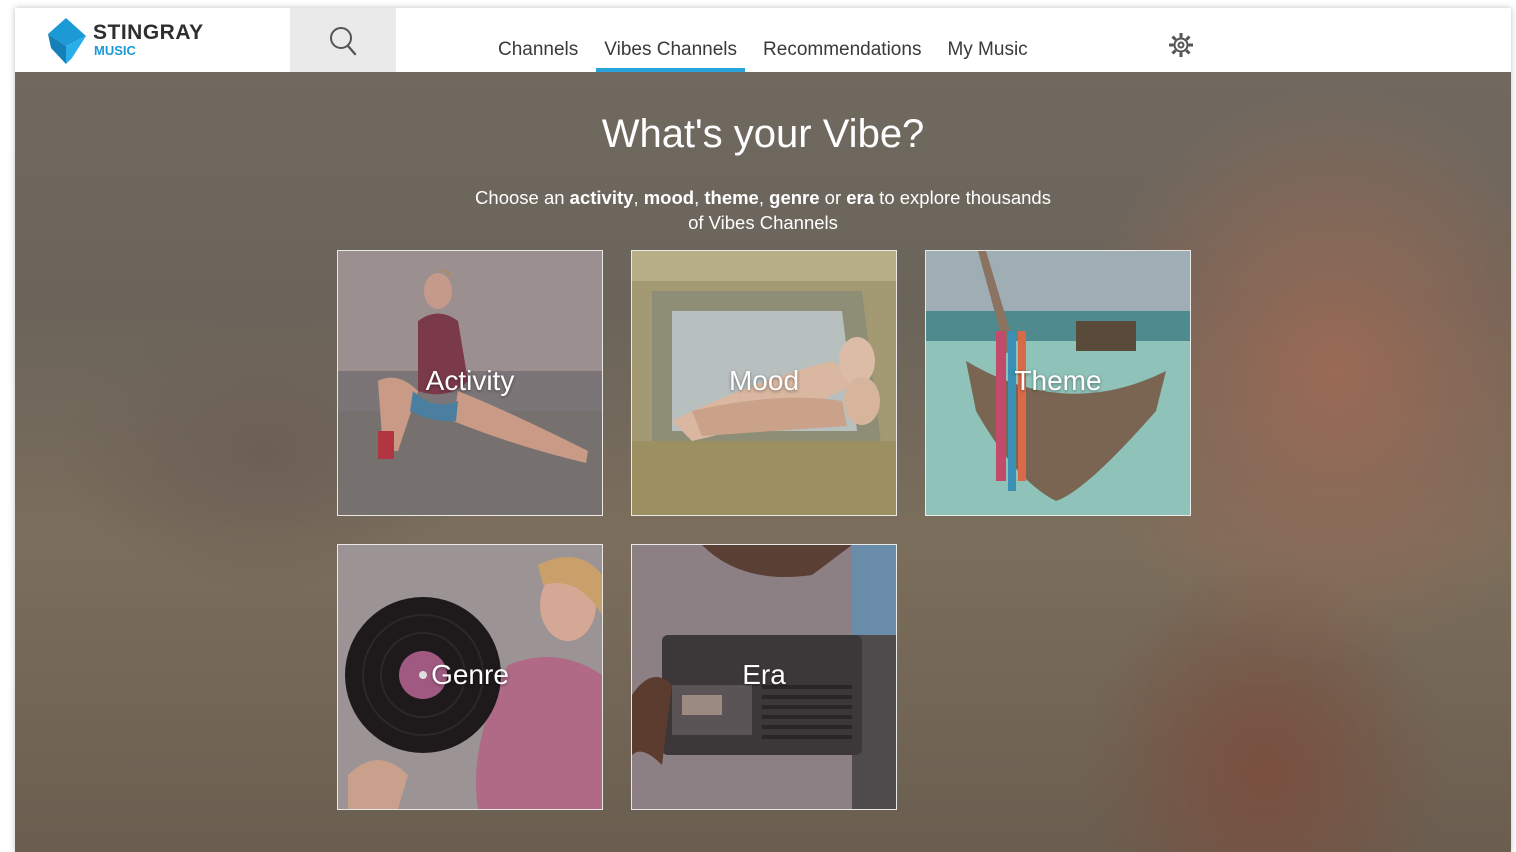 The image size is (1516, 852). What do you see at coordinates (601, 197) in the screenshot?
I see `subtitle-activity: activity` at bounding box center [601, 197].